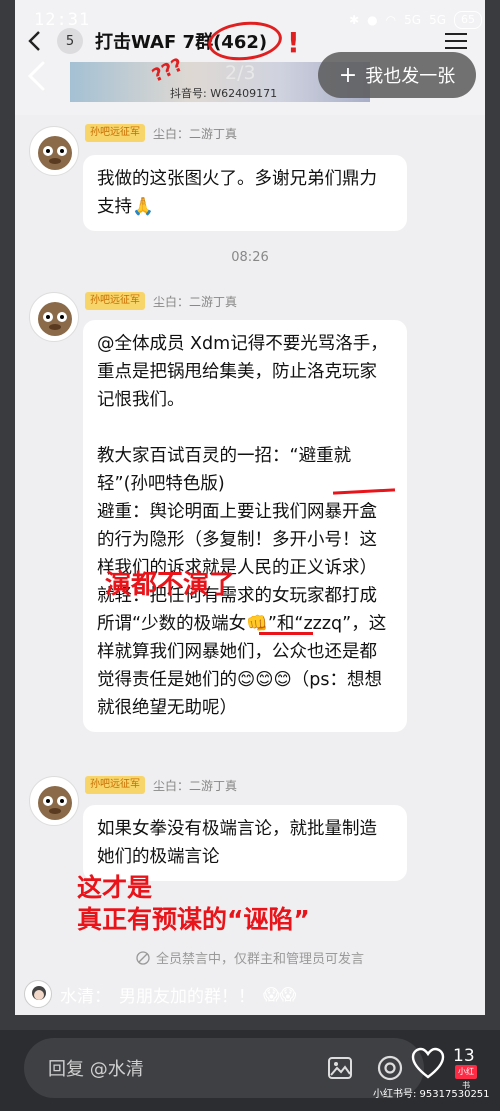 This screenshot has height=1111, width=500. Describe the element at coordinates (38, 994) in the screenshot. I see `commenter-avatar` at that location.